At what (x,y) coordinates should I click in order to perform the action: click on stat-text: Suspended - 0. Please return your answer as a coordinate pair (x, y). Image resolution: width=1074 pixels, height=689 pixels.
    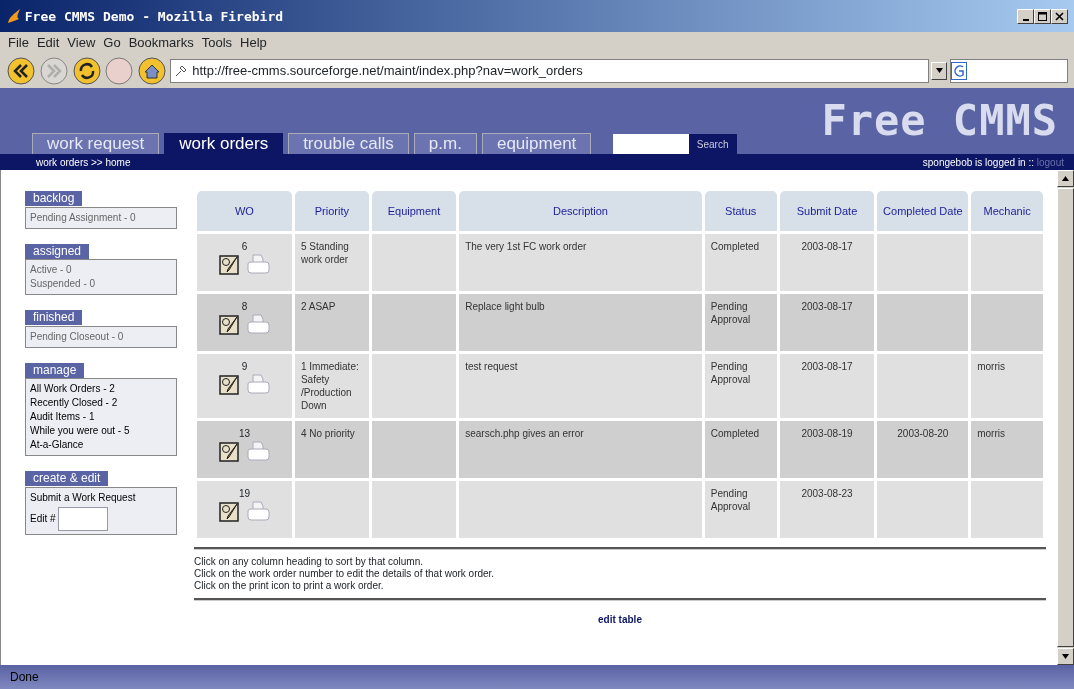
    Looking at the image, I should click on (63, 284).